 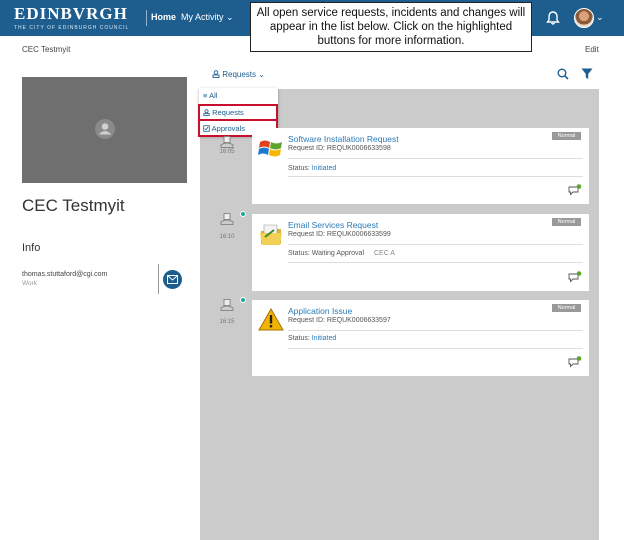 What do you see at coordinates (227, 237) in the screenshot?
I see `timeline-time: 16:10` at bounding box center [227, 237].